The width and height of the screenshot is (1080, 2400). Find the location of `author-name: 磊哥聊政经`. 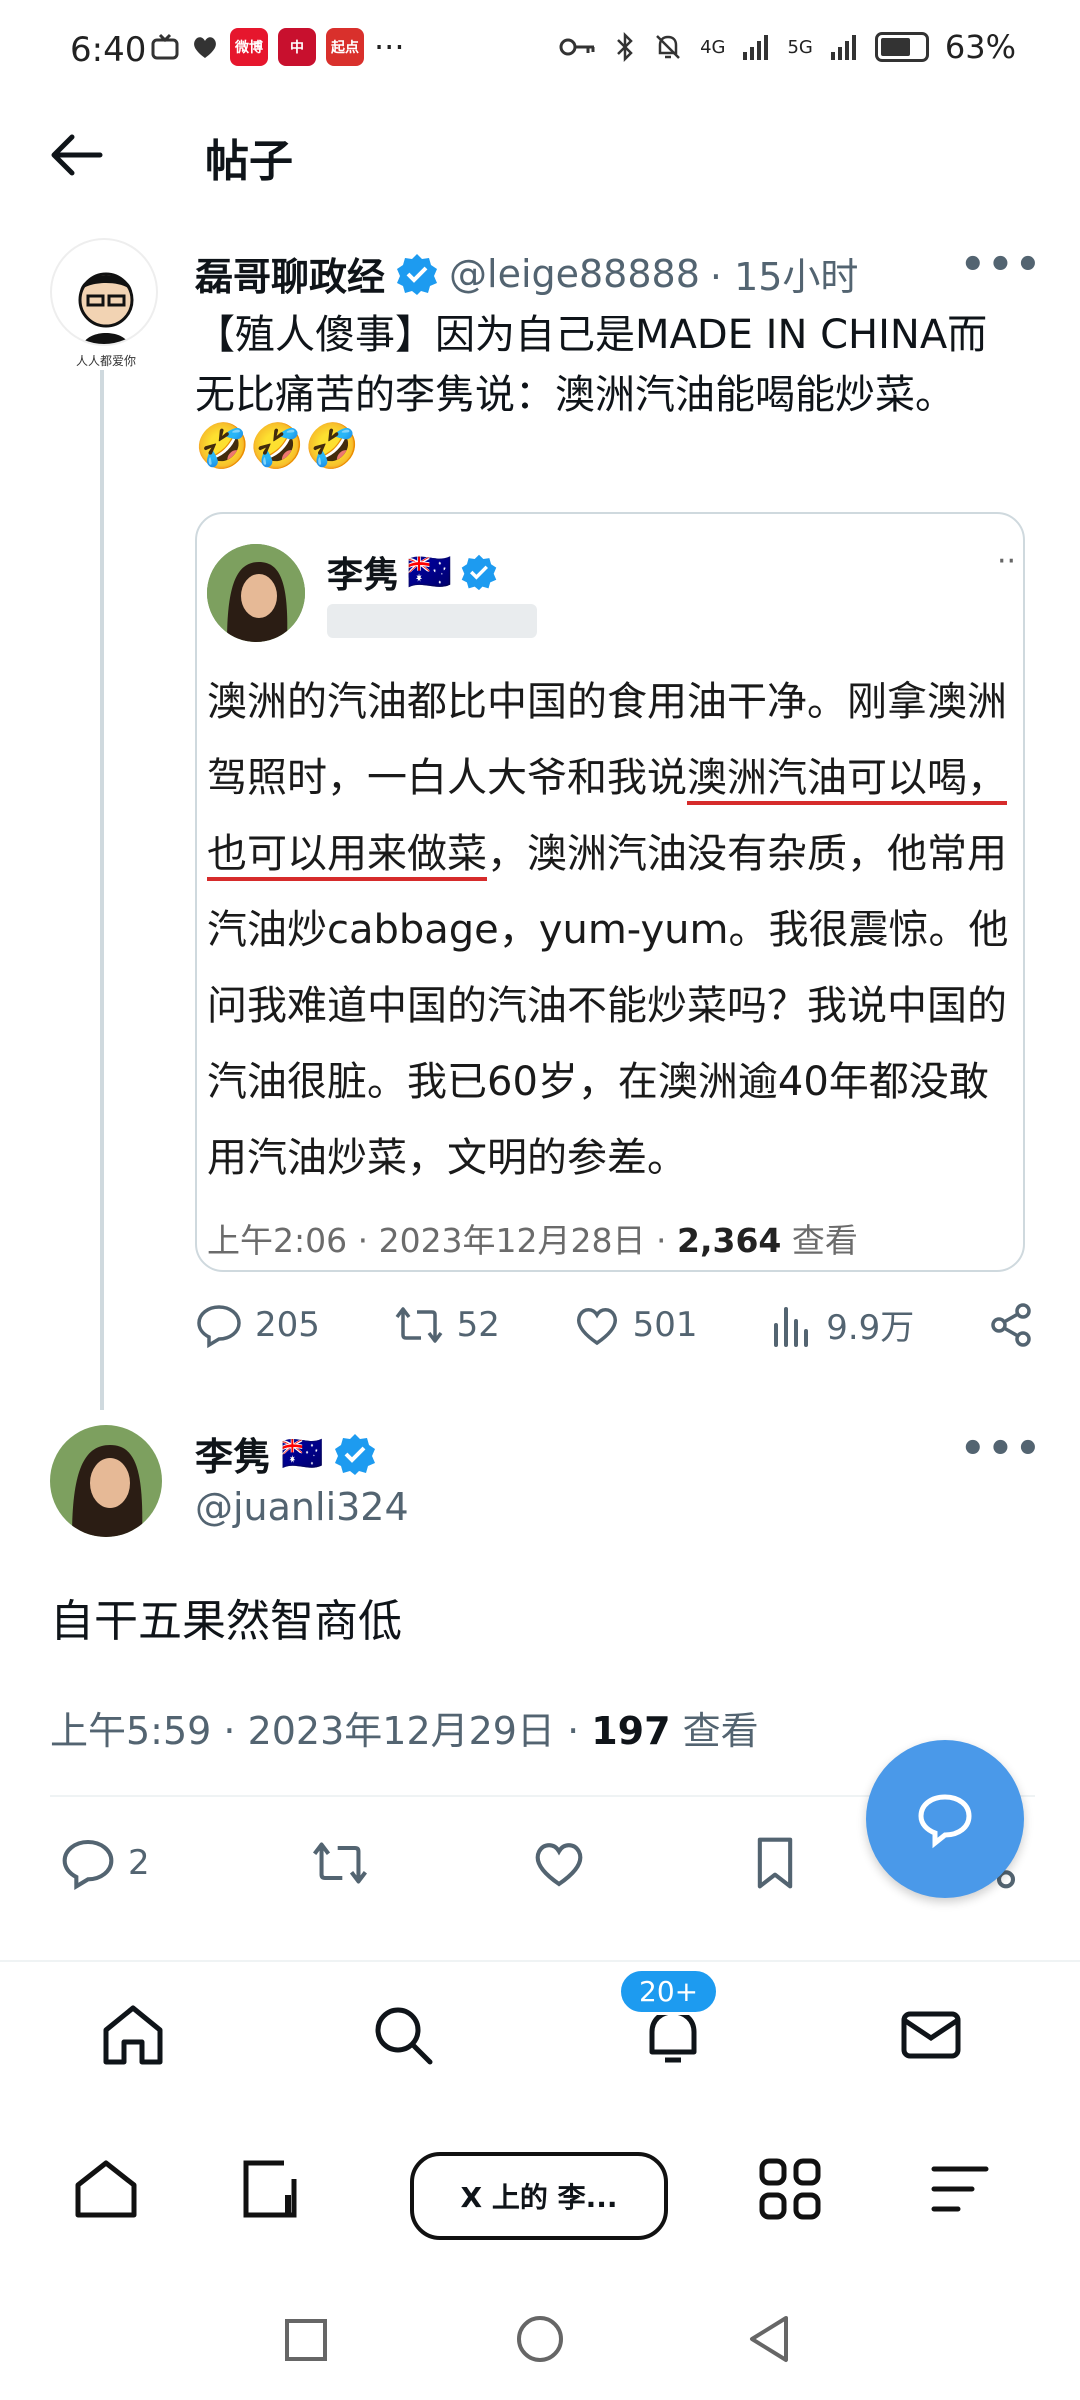

author-name: 磊哥聊政经 is located at coordinates (290, 273).